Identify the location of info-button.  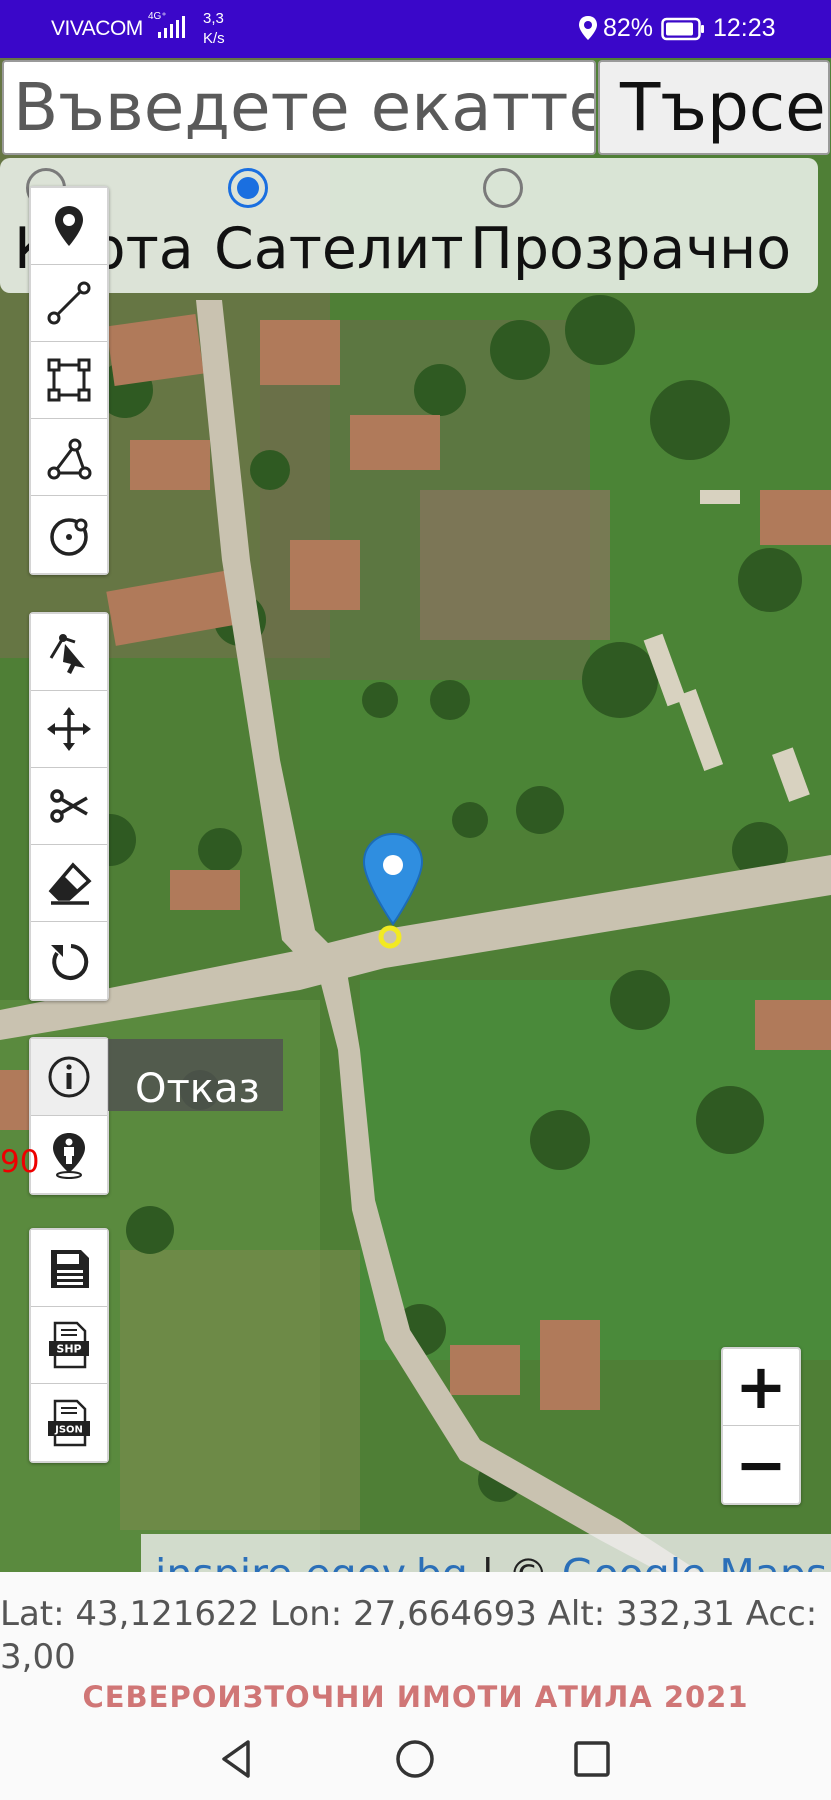
(69, 1077).